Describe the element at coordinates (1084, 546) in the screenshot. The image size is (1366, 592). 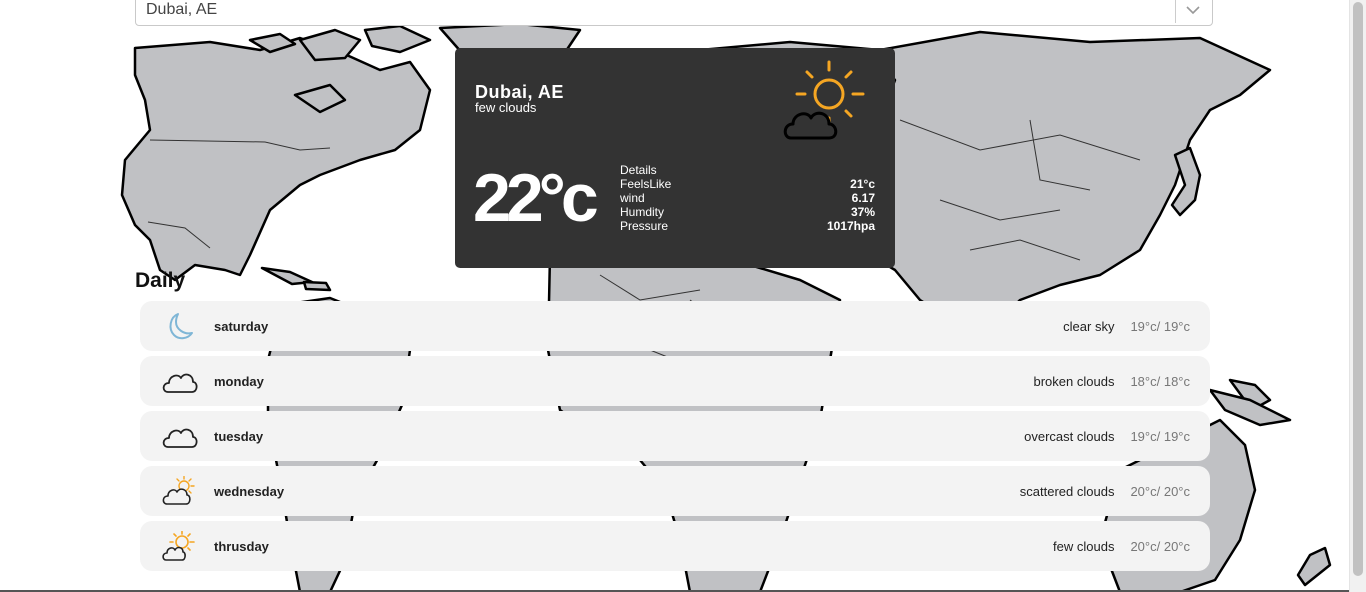
I see `forecast-description: few clouds` at that location.